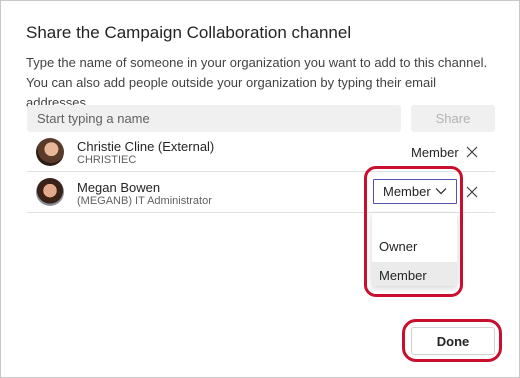 The height and width of the screenshot is (378, 520). What do you see at coordinates (441, 191) in the screenshot?
I see `chevron-down-icon` at bounding box center [441, 191].